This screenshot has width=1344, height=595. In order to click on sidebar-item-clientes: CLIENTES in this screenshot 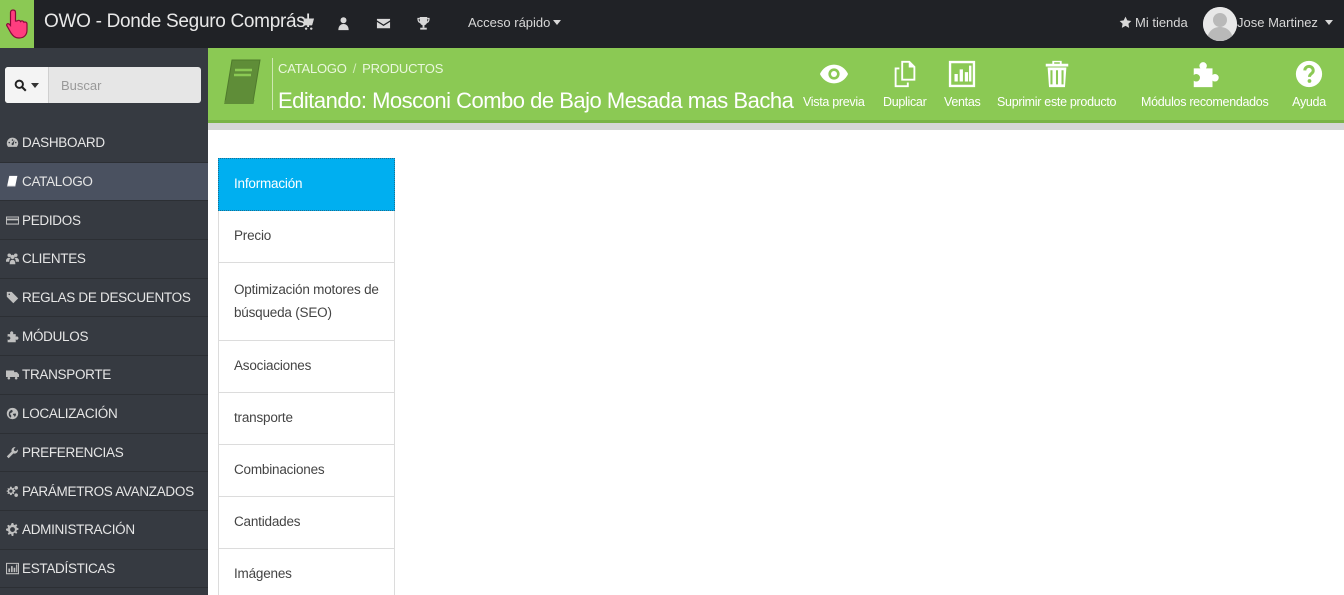, I will do `click(104, 259)`.